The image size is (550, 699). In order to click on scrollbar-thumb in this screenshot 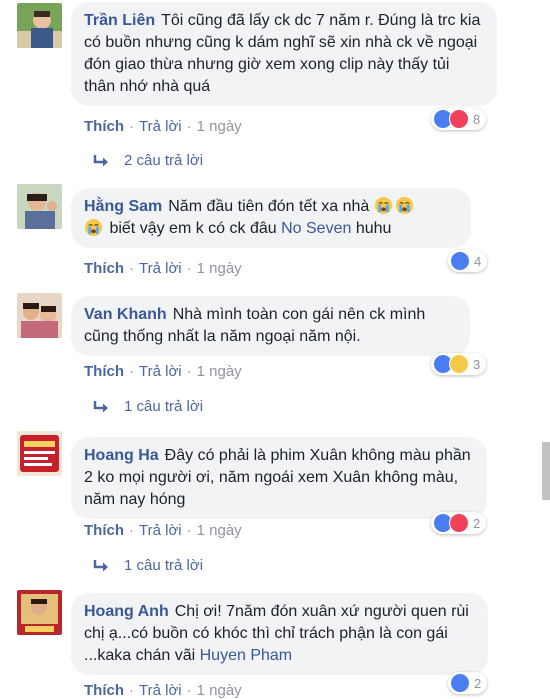, I will do `click(546, 471)`.